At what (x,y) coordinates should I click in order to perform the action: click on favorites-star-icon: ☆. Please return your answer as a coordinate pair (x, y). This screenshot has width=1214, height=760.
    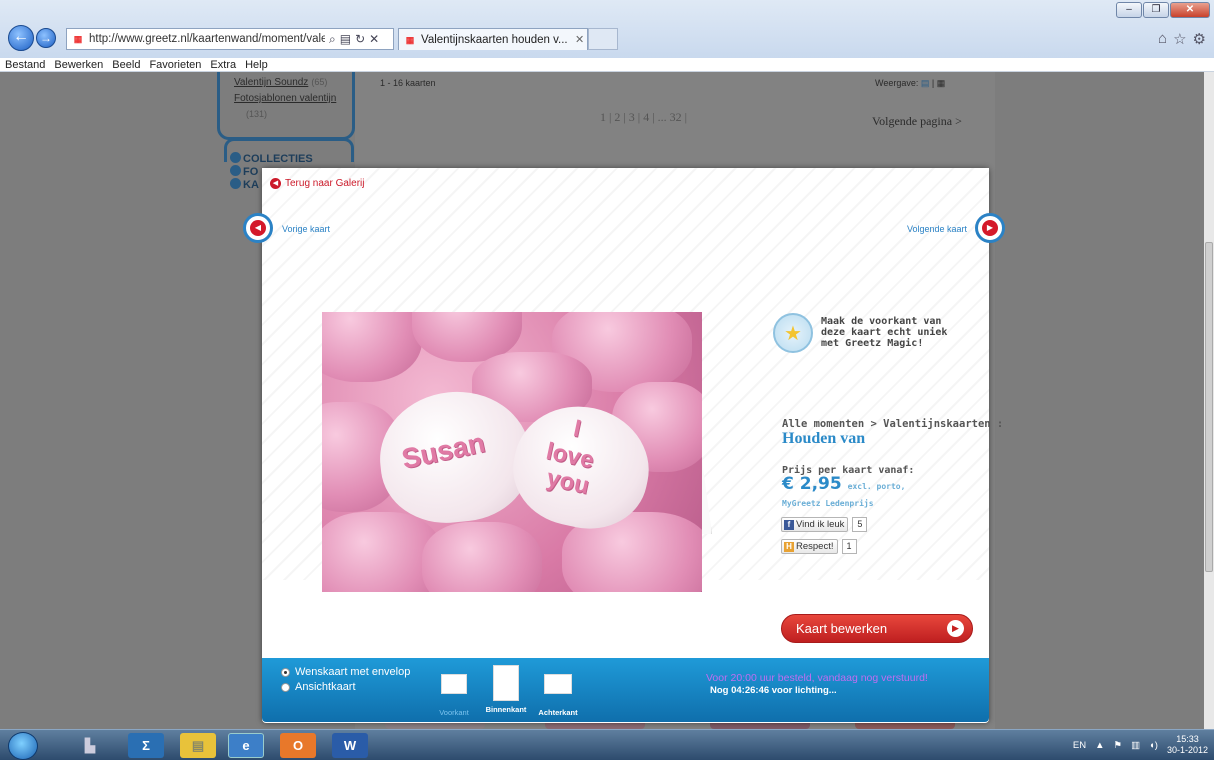
    Looking at the image, I should click on (1179, 39).